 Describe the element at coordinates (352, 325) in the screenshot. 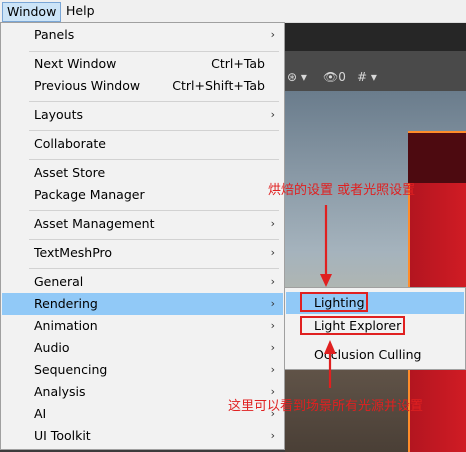

I see `light-explorer-highlight-box` at that location.